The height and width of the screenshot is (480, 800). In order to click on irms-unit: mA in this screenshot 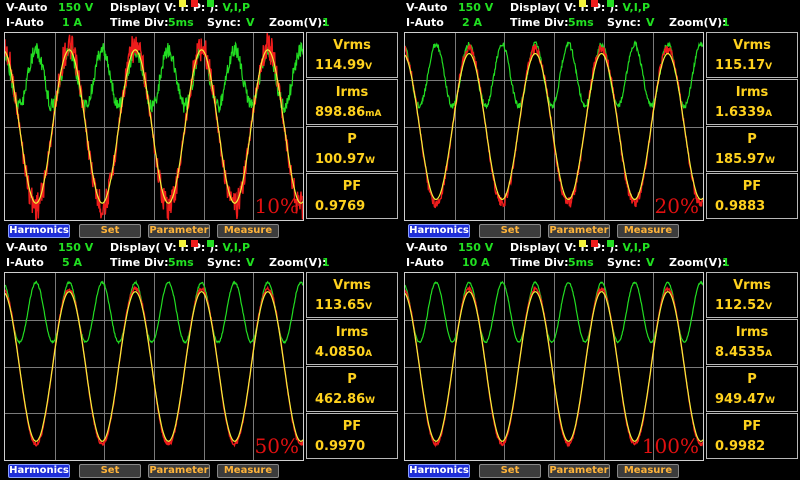, I will do `click(373, 114)`.